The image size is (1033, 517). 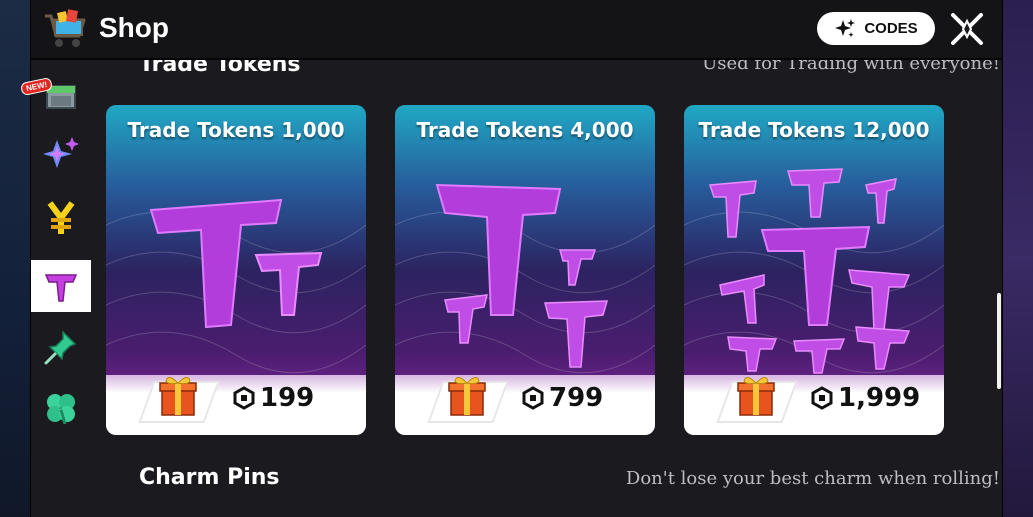 I want to click on codes-button: CODES, so click(x=876, y=28).